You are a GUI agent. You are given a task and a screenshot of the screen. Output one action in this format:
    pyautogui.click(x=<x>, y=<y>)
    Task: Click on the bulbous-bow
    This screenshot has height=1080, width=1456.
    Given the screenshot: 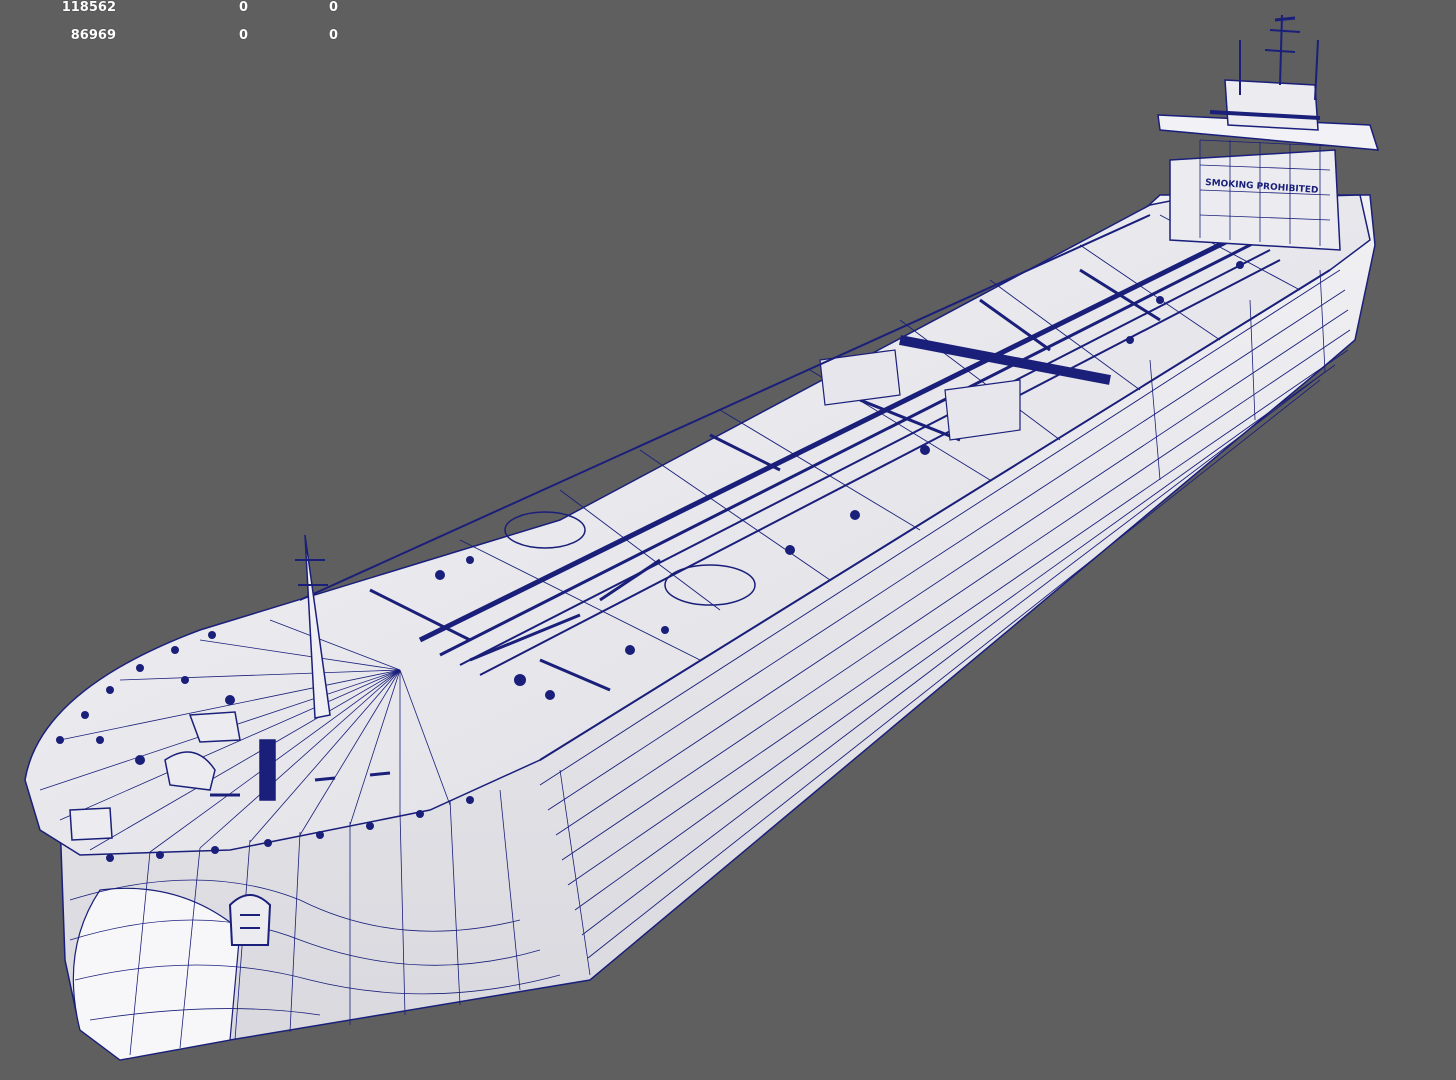 What is the action you would take?
    pyautogui.click(x=156, y=974)
    